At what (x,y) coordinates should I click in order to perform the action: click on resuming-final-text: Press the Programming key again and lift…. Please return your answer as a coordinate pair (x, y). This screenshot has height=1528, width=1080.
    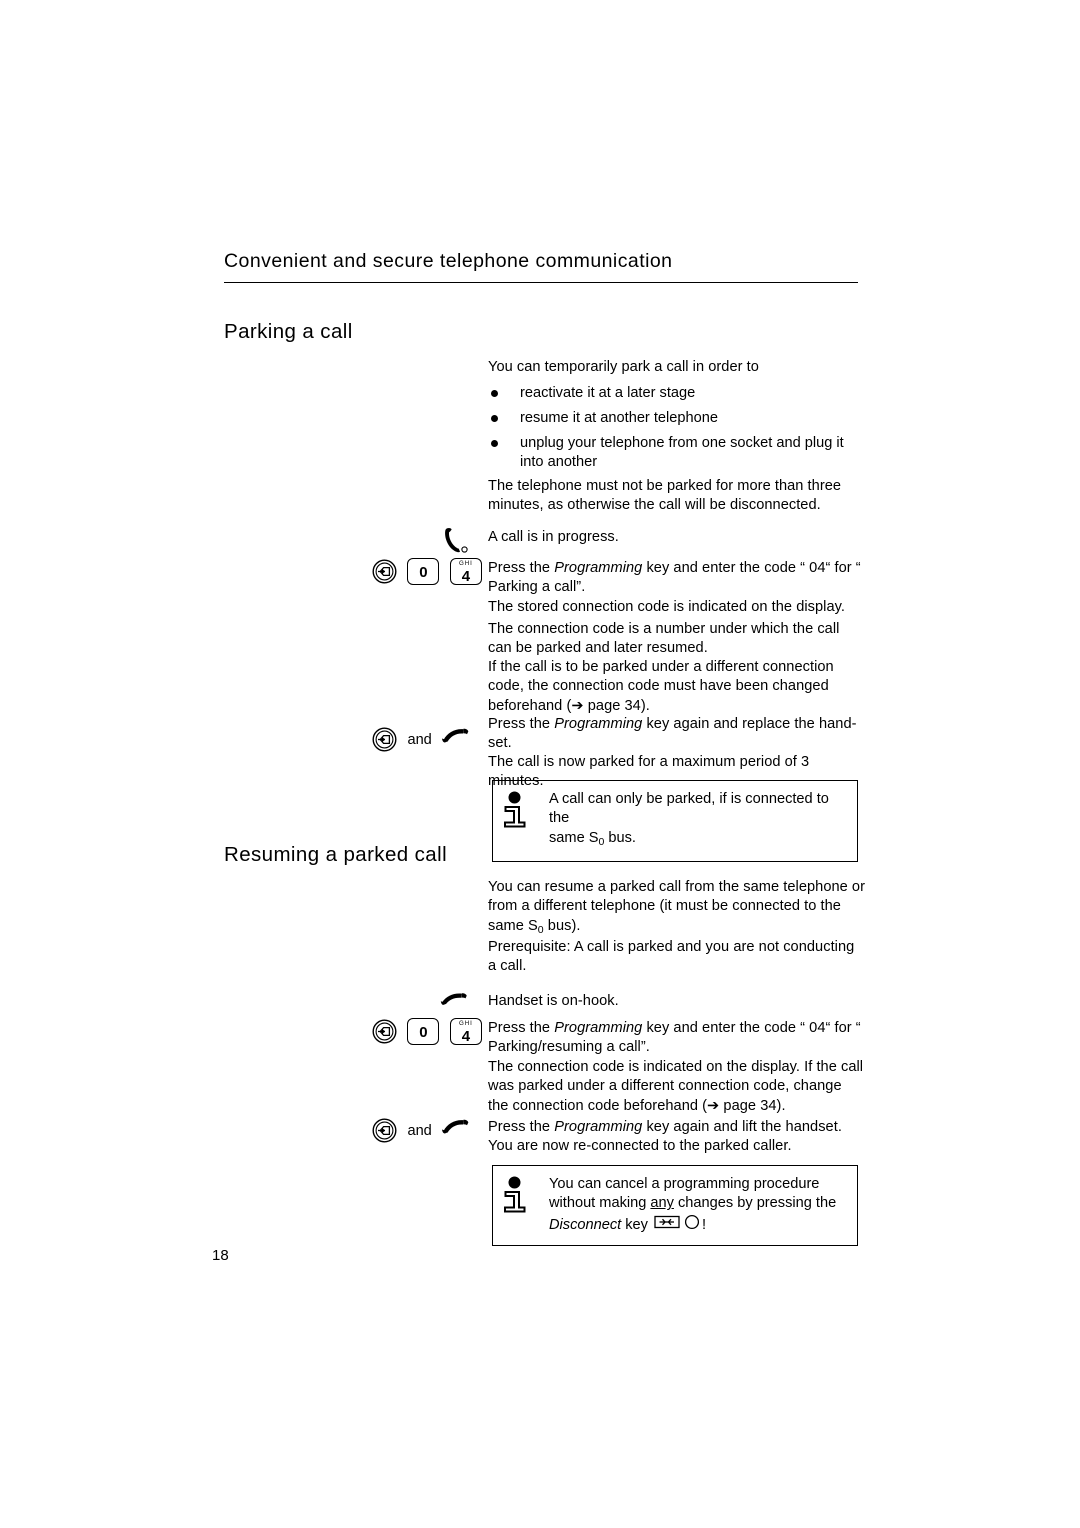
    Looking at the image, I should click on (677, 1127).